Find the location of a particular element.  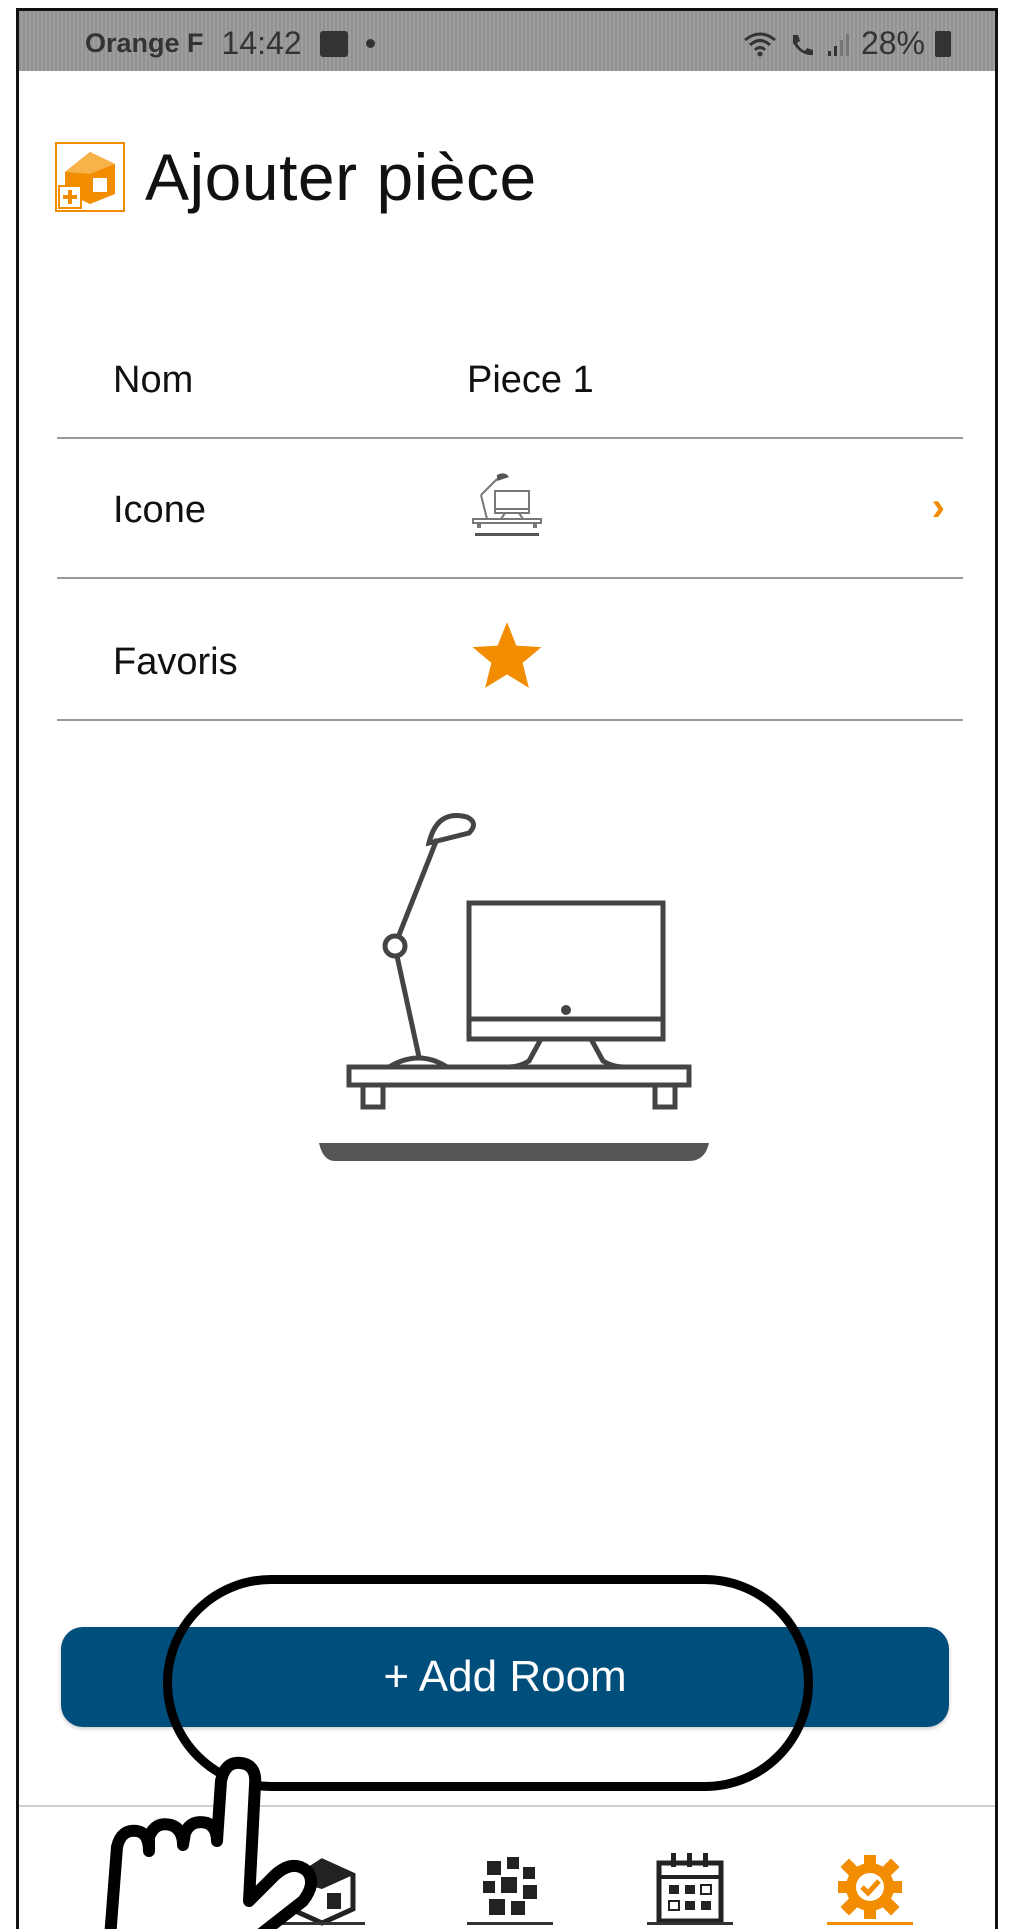

name-label: Nom is located at coordinates (153, 380).